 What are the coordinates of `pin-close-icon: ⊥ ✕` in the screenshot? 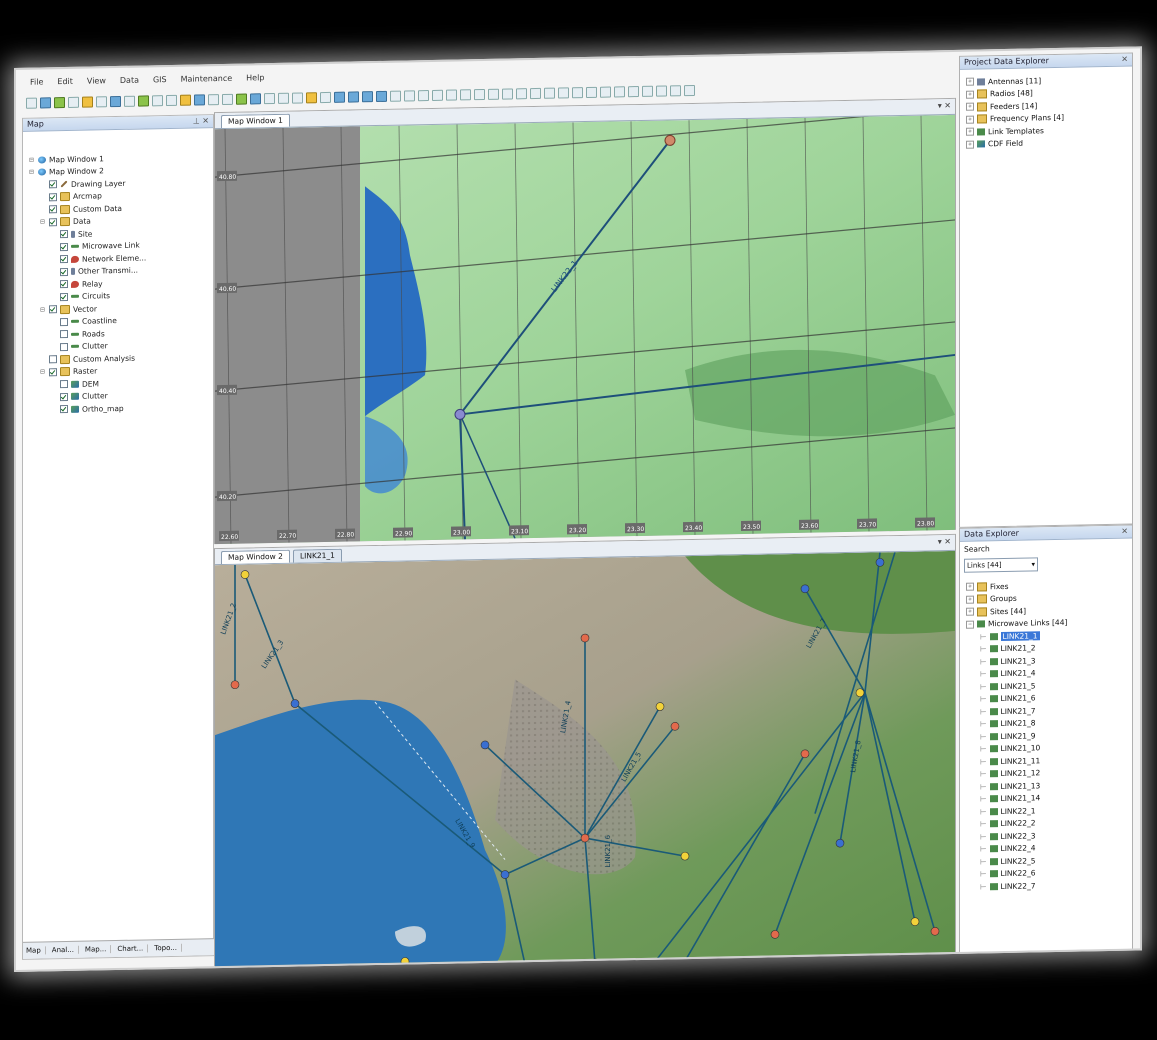 It's located at (201, 121).